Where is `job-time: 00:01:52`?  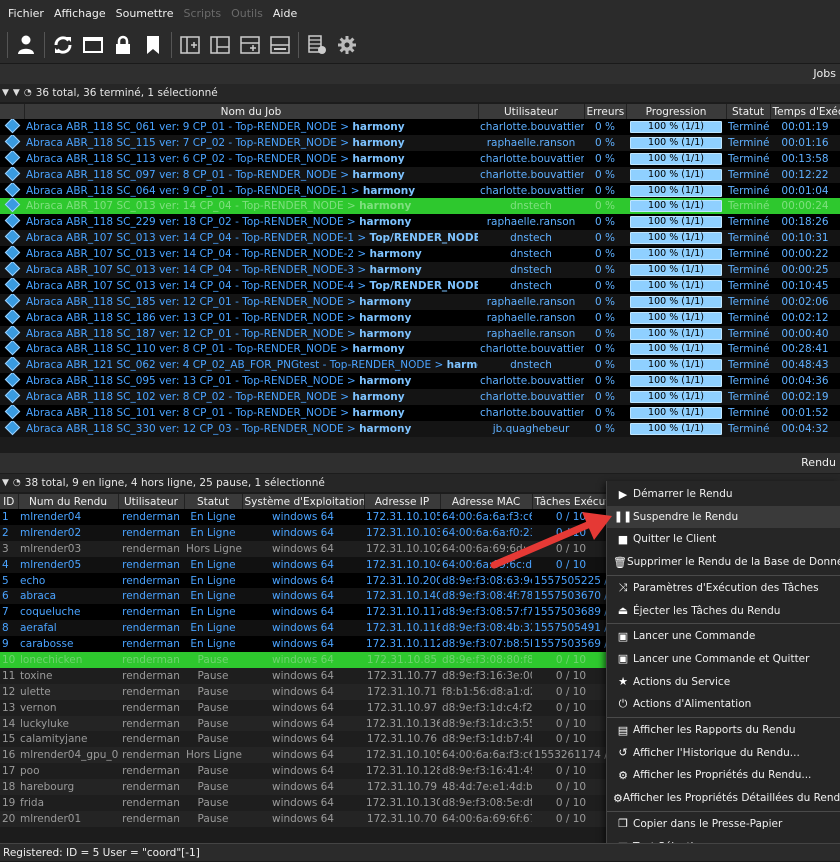
job-time: 00:01:52 is located at coordinates (805, 413).